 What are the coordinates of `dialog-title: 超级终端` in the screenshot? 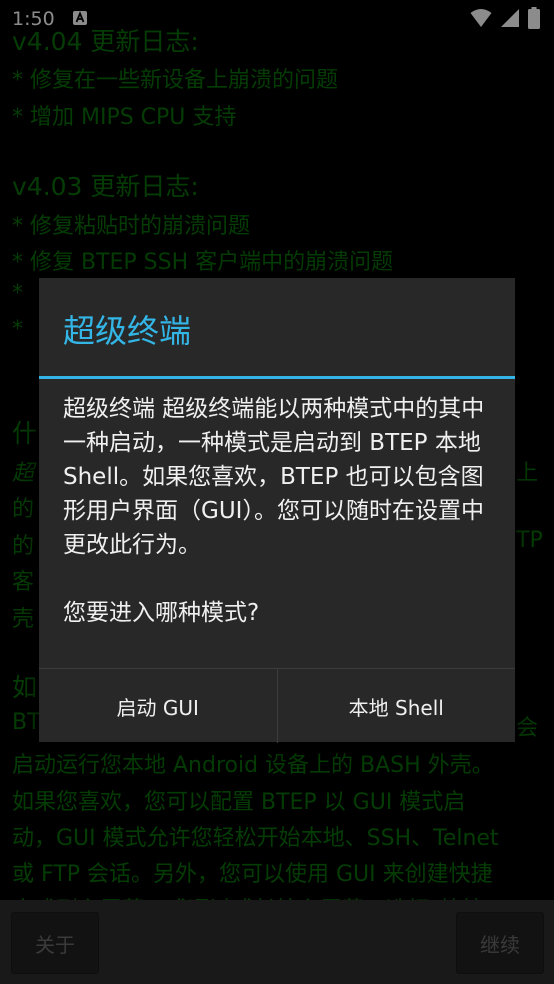 It's located at (127, 331).